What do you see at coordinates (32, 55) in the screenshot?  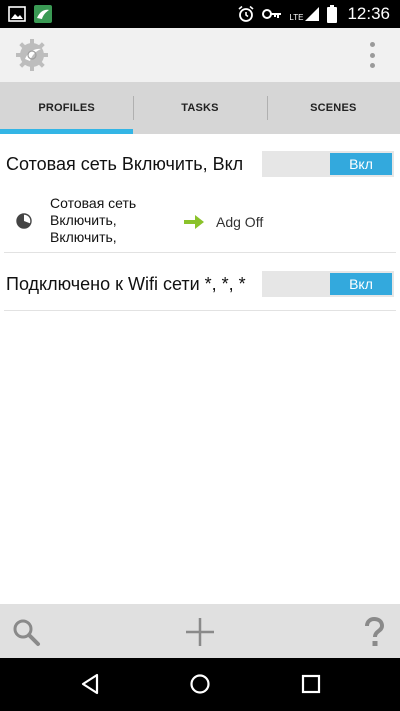 I see `tasker-gear-icon` at bounding box center [32, 55].